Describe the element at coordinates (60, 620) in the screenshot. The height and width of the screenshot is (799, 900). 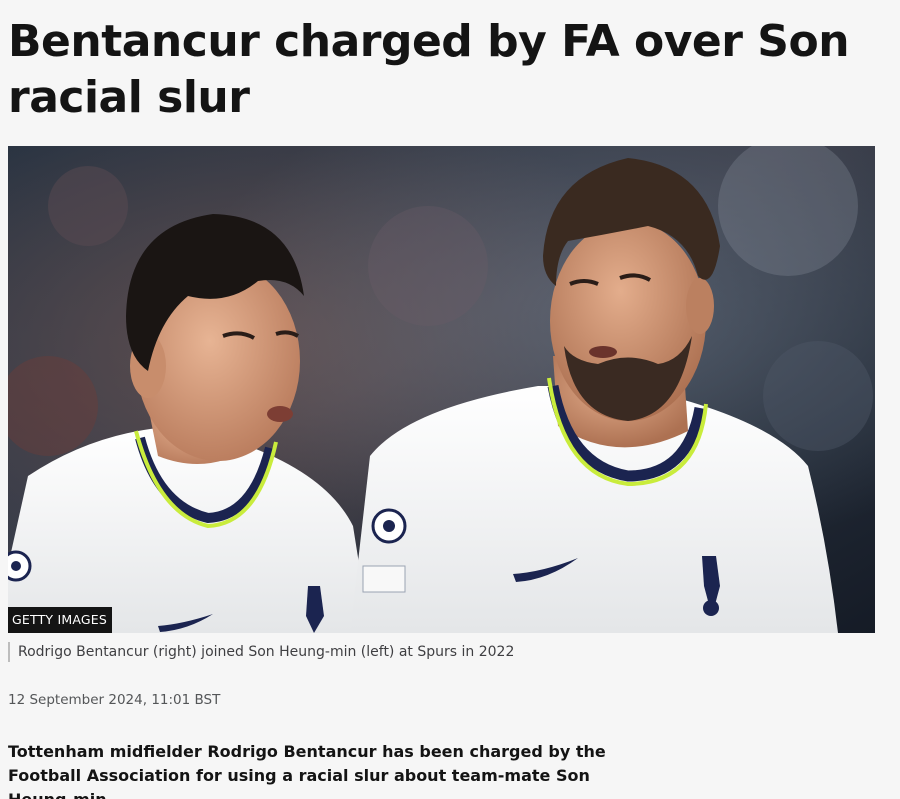
I see `image-credit: GETTY IMAGES` at that location.